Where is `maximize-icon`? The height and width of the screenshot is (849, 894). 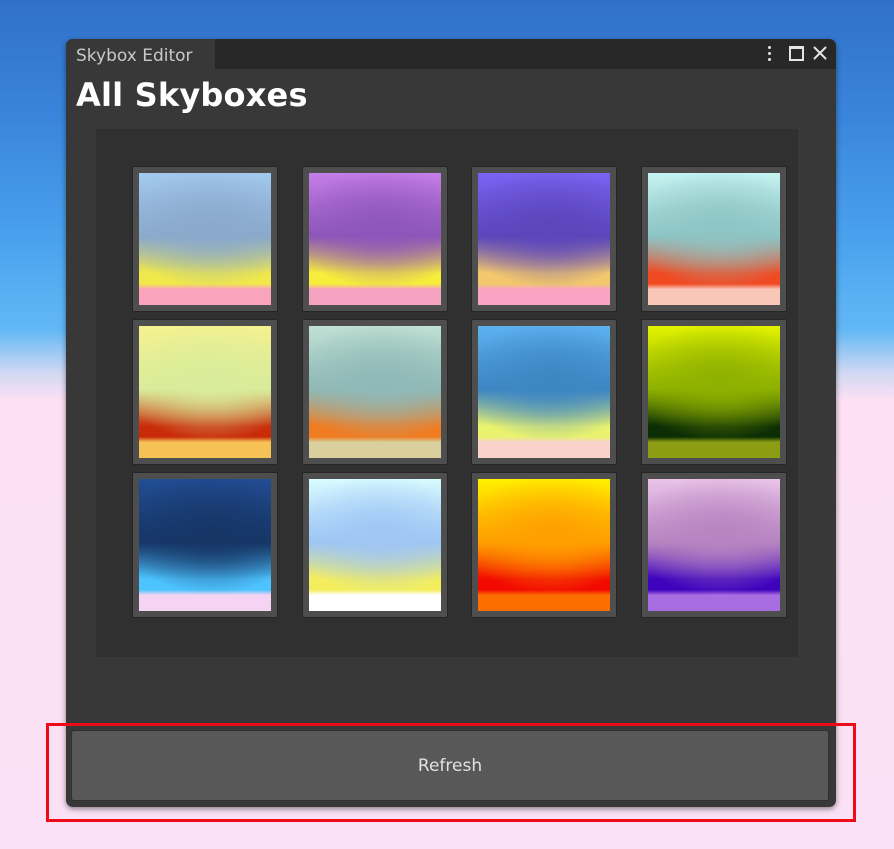
maximize-icon is located at coordinates (796, 53).